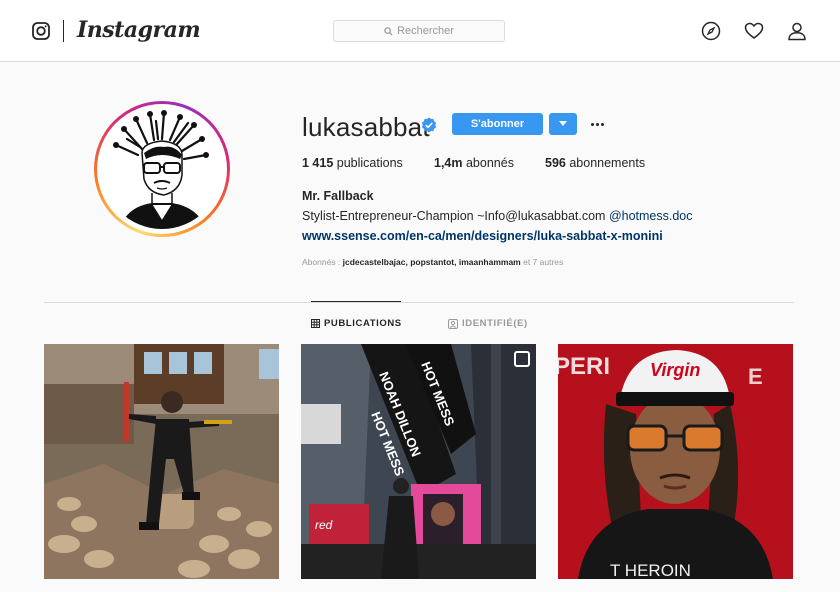 This screenshot has height=592, width=840. Describe the element at coordinates (755, 376) in the screenshot. I see `svg-text: E` at that location.